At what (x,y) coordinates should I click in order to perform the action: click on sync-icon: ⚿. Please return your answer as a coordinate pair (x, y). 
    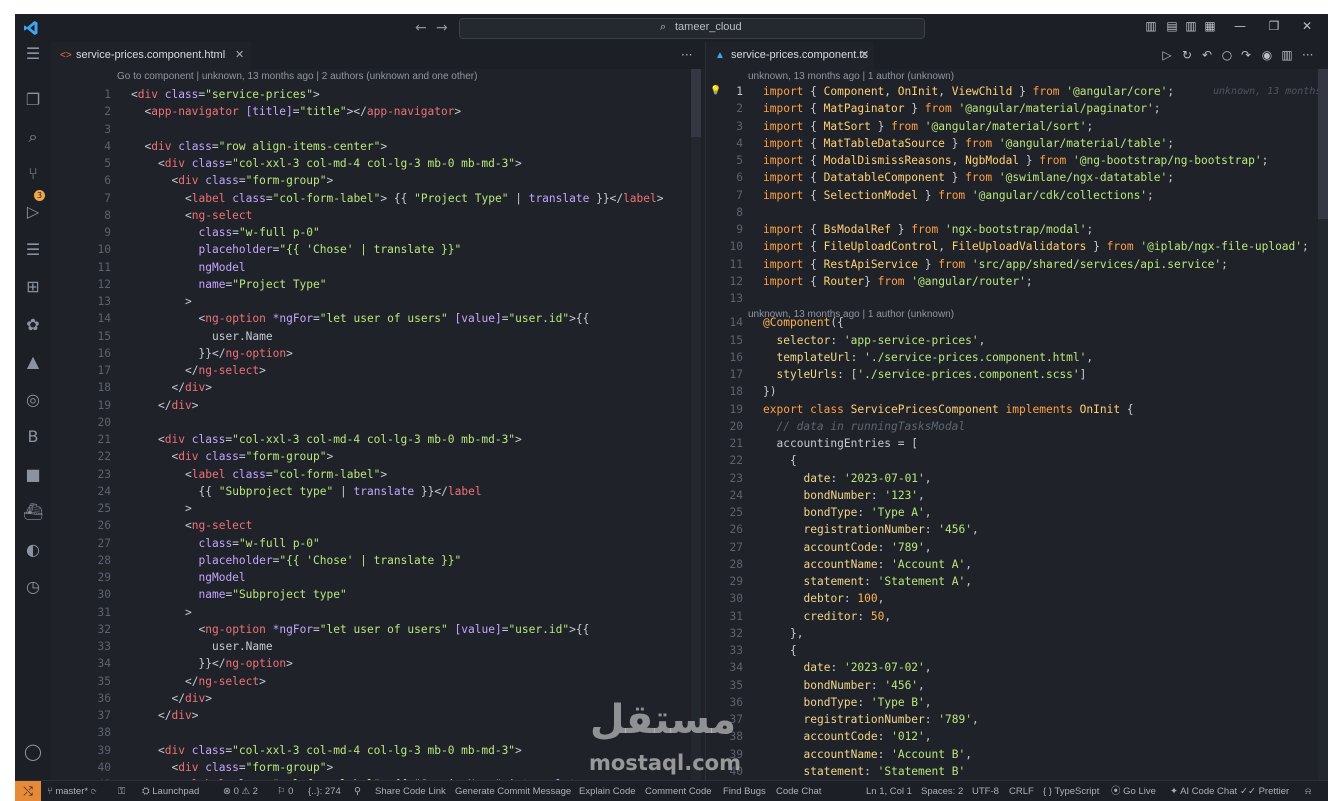
    Looking at the image, I should click on (121, 791).